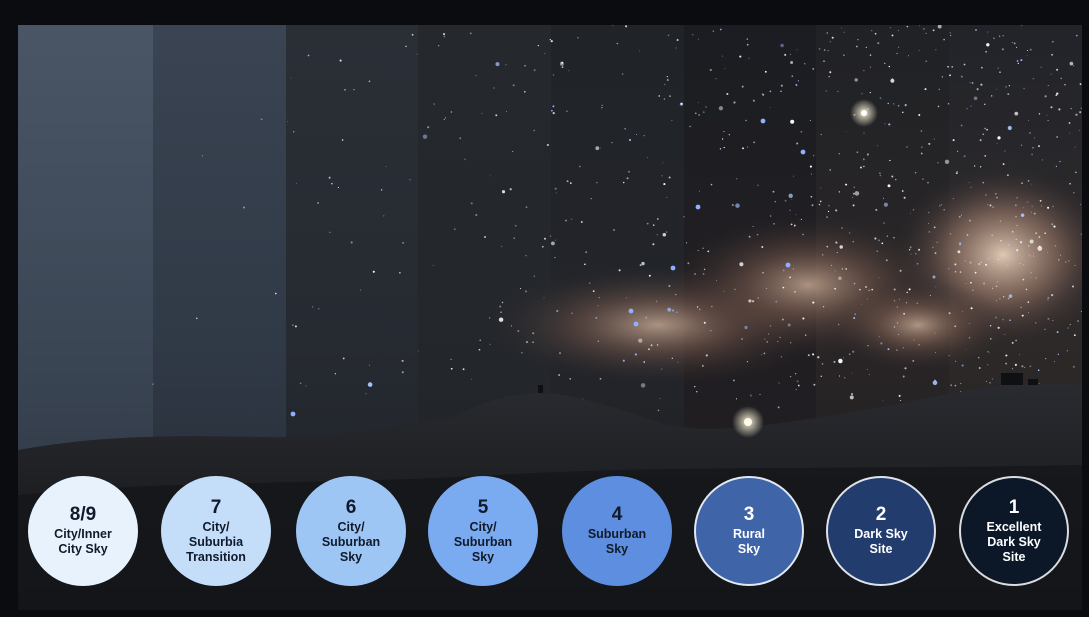 This screenshot has width=1089, height=617. I want to click on bortle-badge-4: 4 Suburban Sky, so click(617, 531).